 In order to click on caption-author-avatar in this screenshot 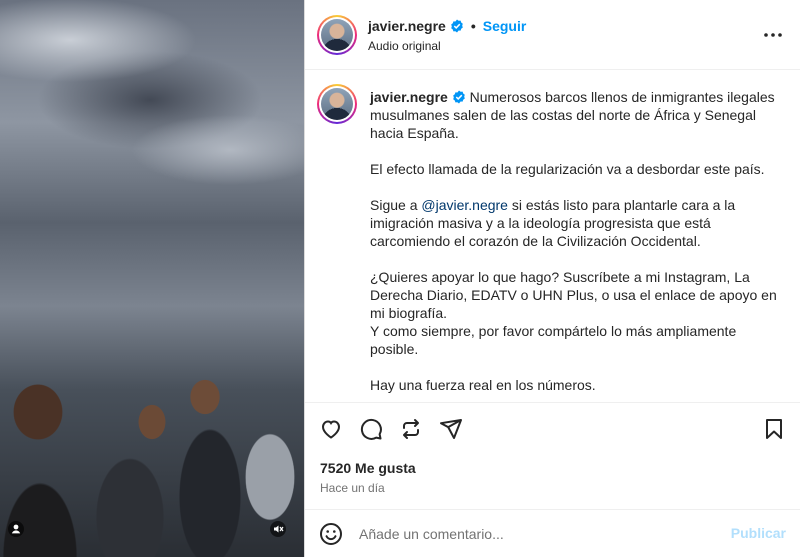, I will do `click(337, 104)`.